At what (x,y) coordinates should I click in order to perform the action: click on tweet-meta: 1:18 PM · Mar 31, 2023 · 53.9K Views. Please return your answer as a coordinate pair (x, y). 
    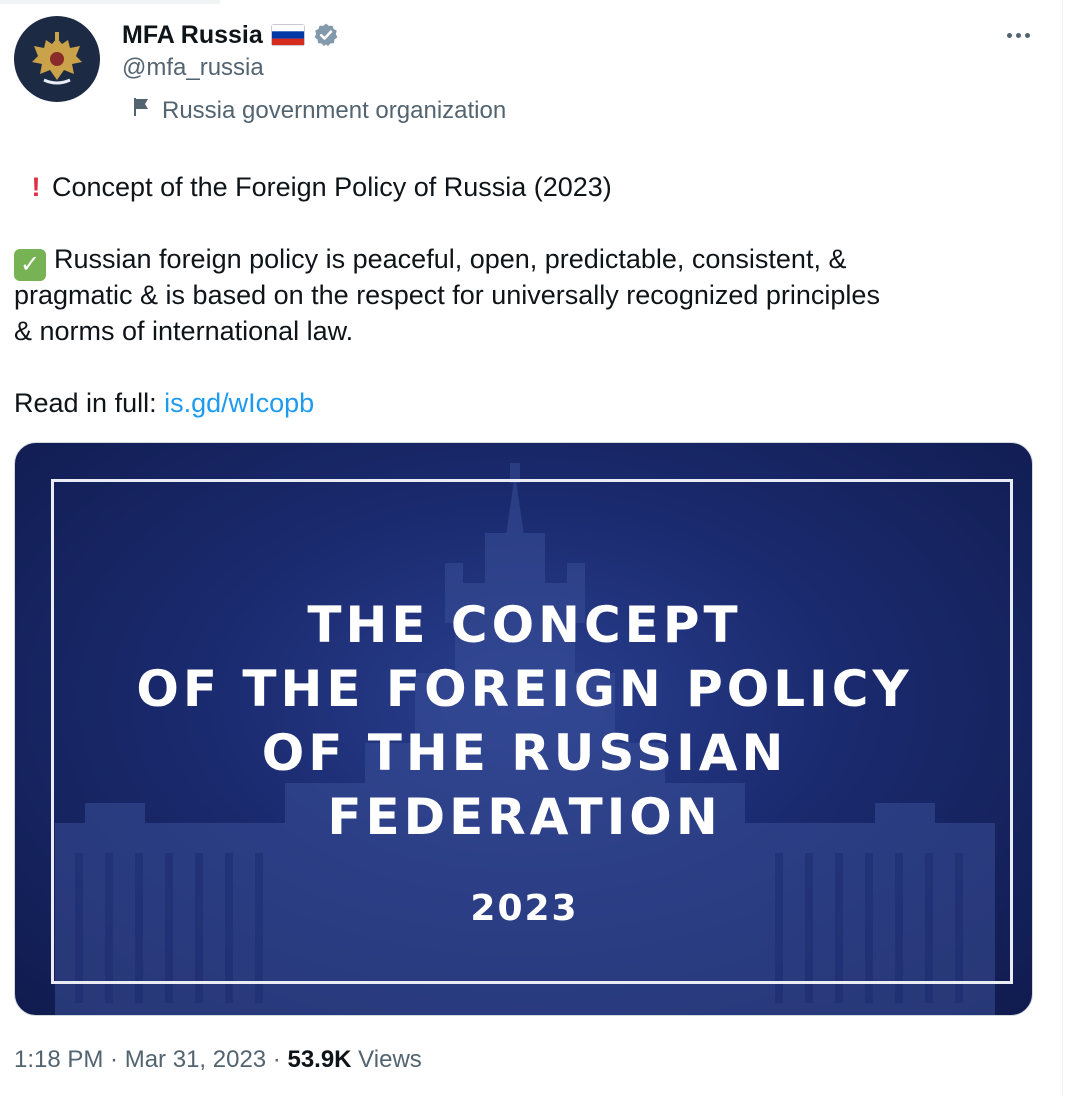
    Looking at the image, I should click on (218, 1059).